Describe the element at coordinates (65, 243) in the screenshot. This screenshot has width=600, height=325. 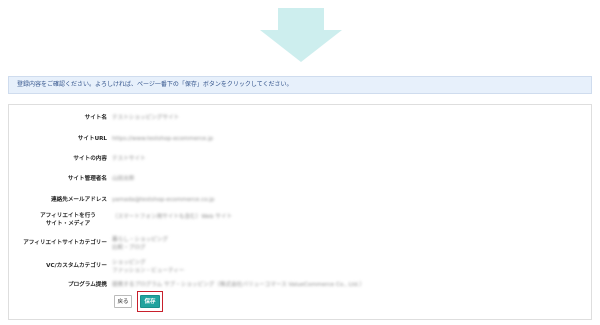
I see `label-affiliate-category: アフィリエイトサイトカテゴリー` at that location.